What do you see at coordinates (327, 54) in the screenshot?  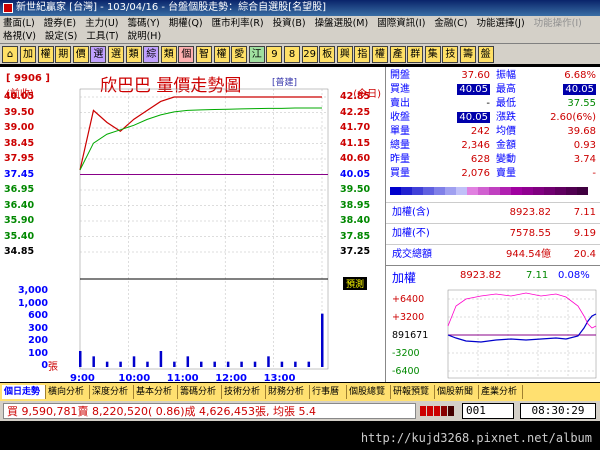 I see `toolbar-button: 板` at bounding box center [327, 54].